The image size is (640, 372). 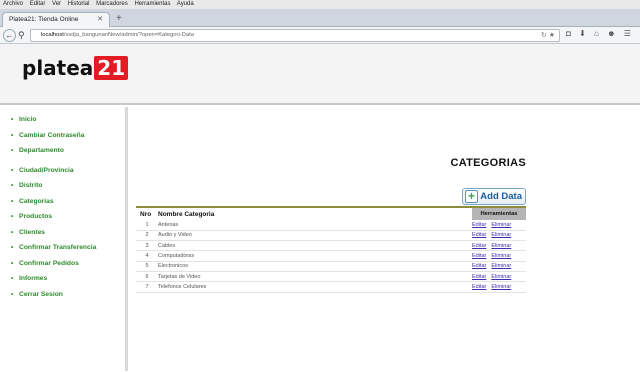 I want to click on table-row: 2 Audio y Video Editar Eliminar, so click(x=331, y=236).